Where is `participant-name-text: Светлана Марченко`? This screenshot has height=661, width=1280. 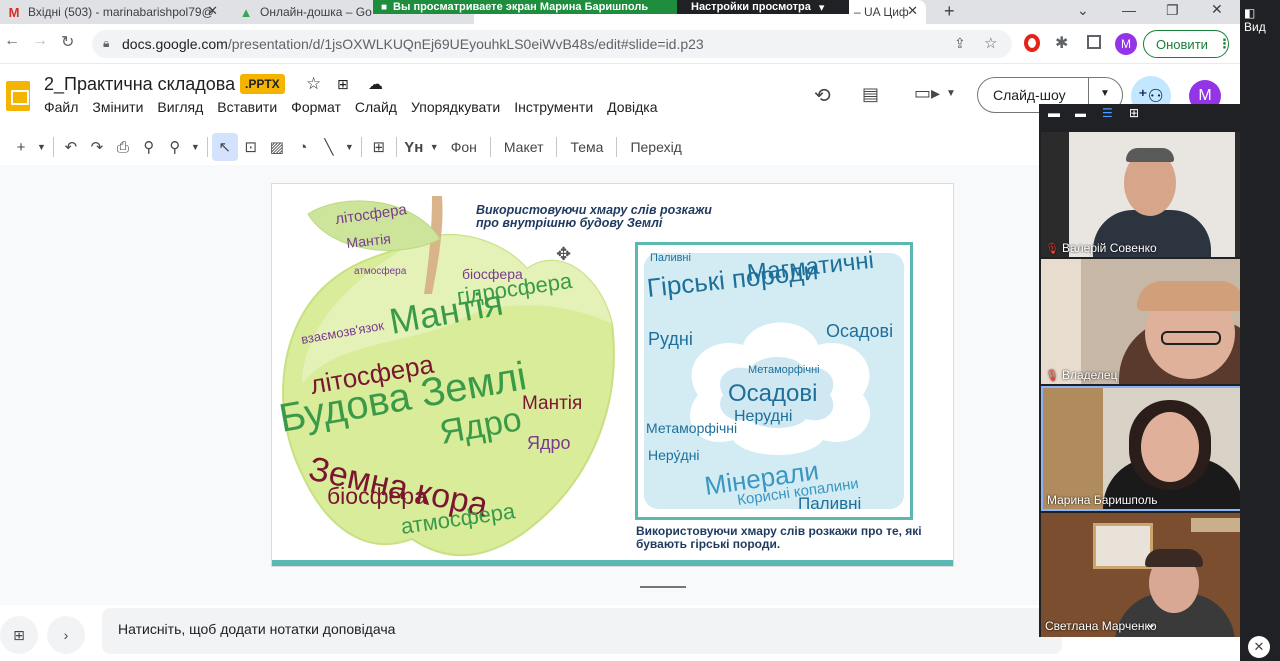
participant-name-text: Светлана Марченко is located at coordinates (1101, 626).